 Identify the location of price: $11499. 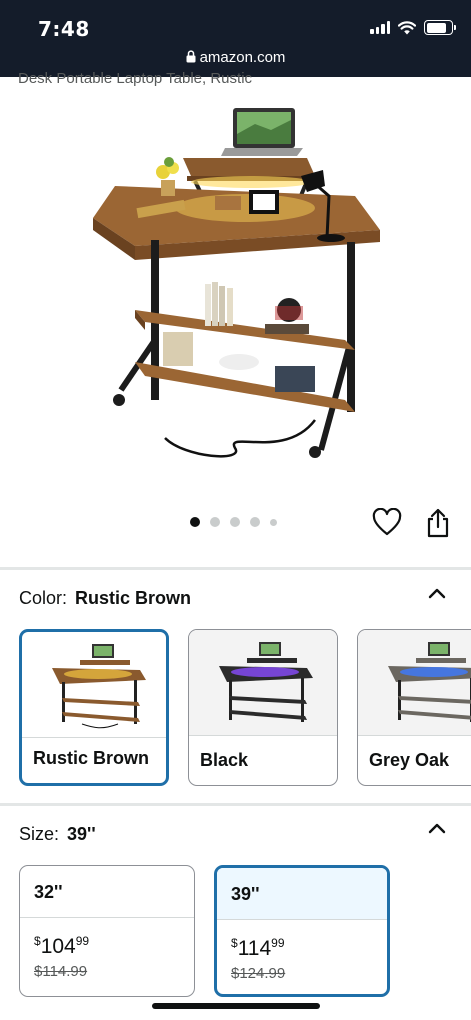
(258, 948).